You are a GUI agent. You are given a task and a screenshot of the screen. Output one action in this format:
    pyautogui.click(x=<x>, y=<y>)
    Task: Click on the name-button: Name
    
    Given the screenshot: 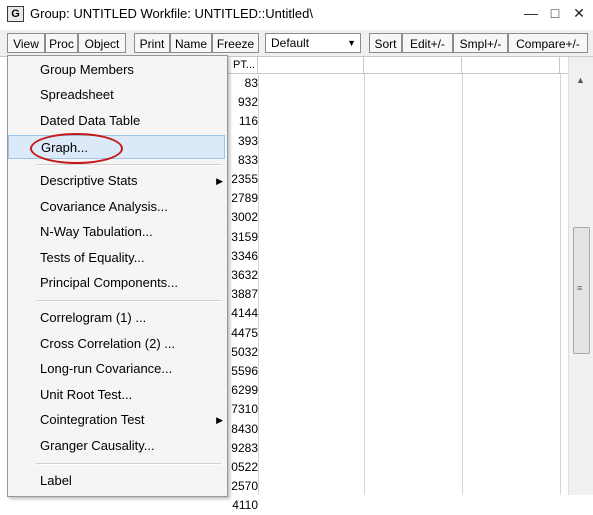 What is the action you would take?
    pyautogui.click(x=191, y=43)
    